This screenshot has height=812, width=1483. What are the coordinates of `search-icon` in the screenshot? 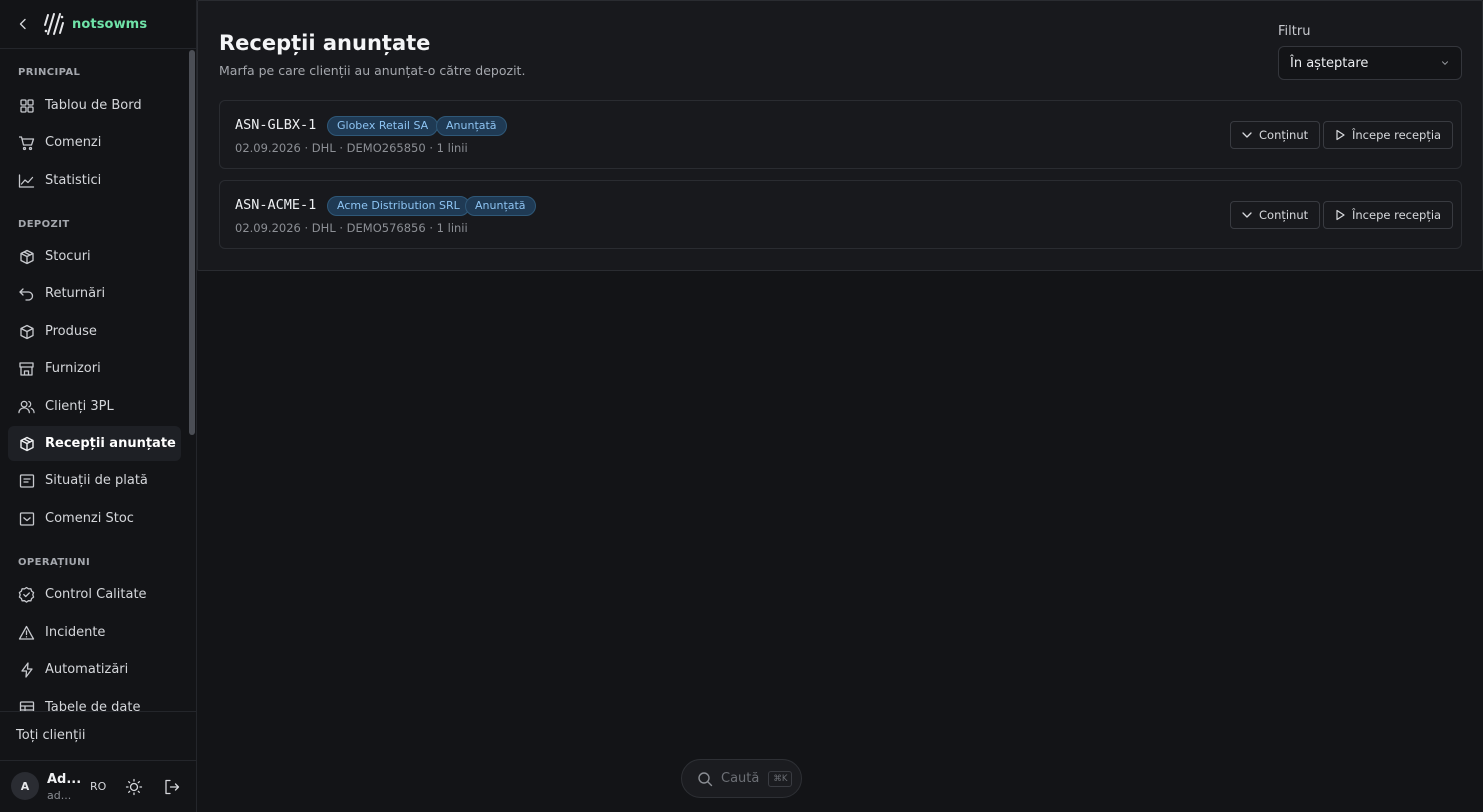 It's located at (705, 778).